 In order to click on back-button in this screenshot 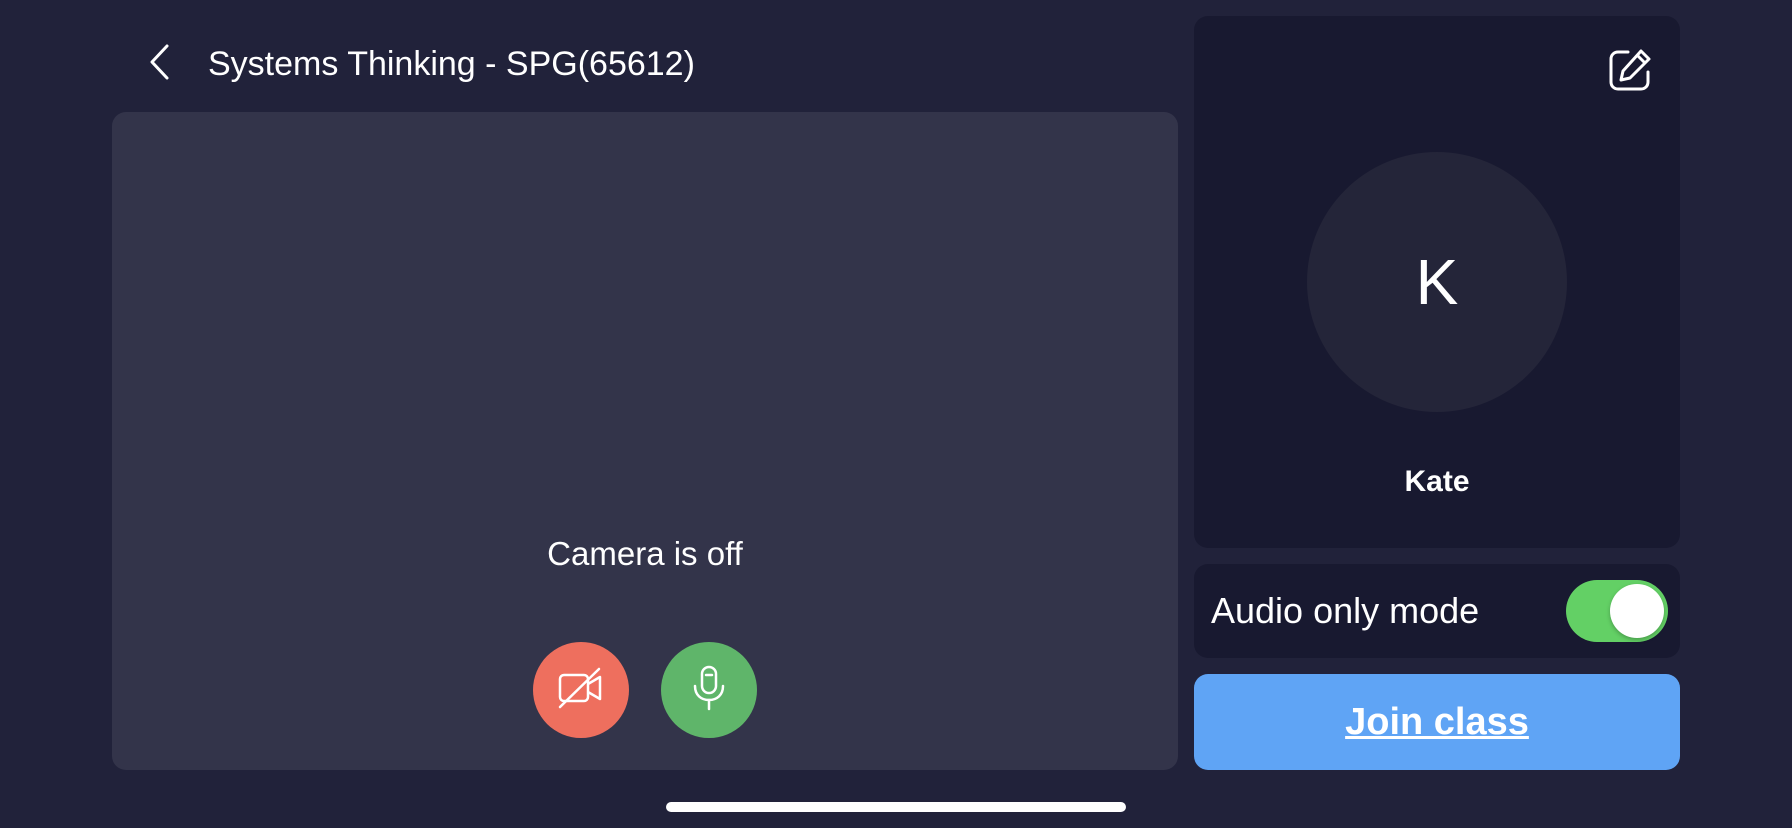, I will do `click(160, 64)`.